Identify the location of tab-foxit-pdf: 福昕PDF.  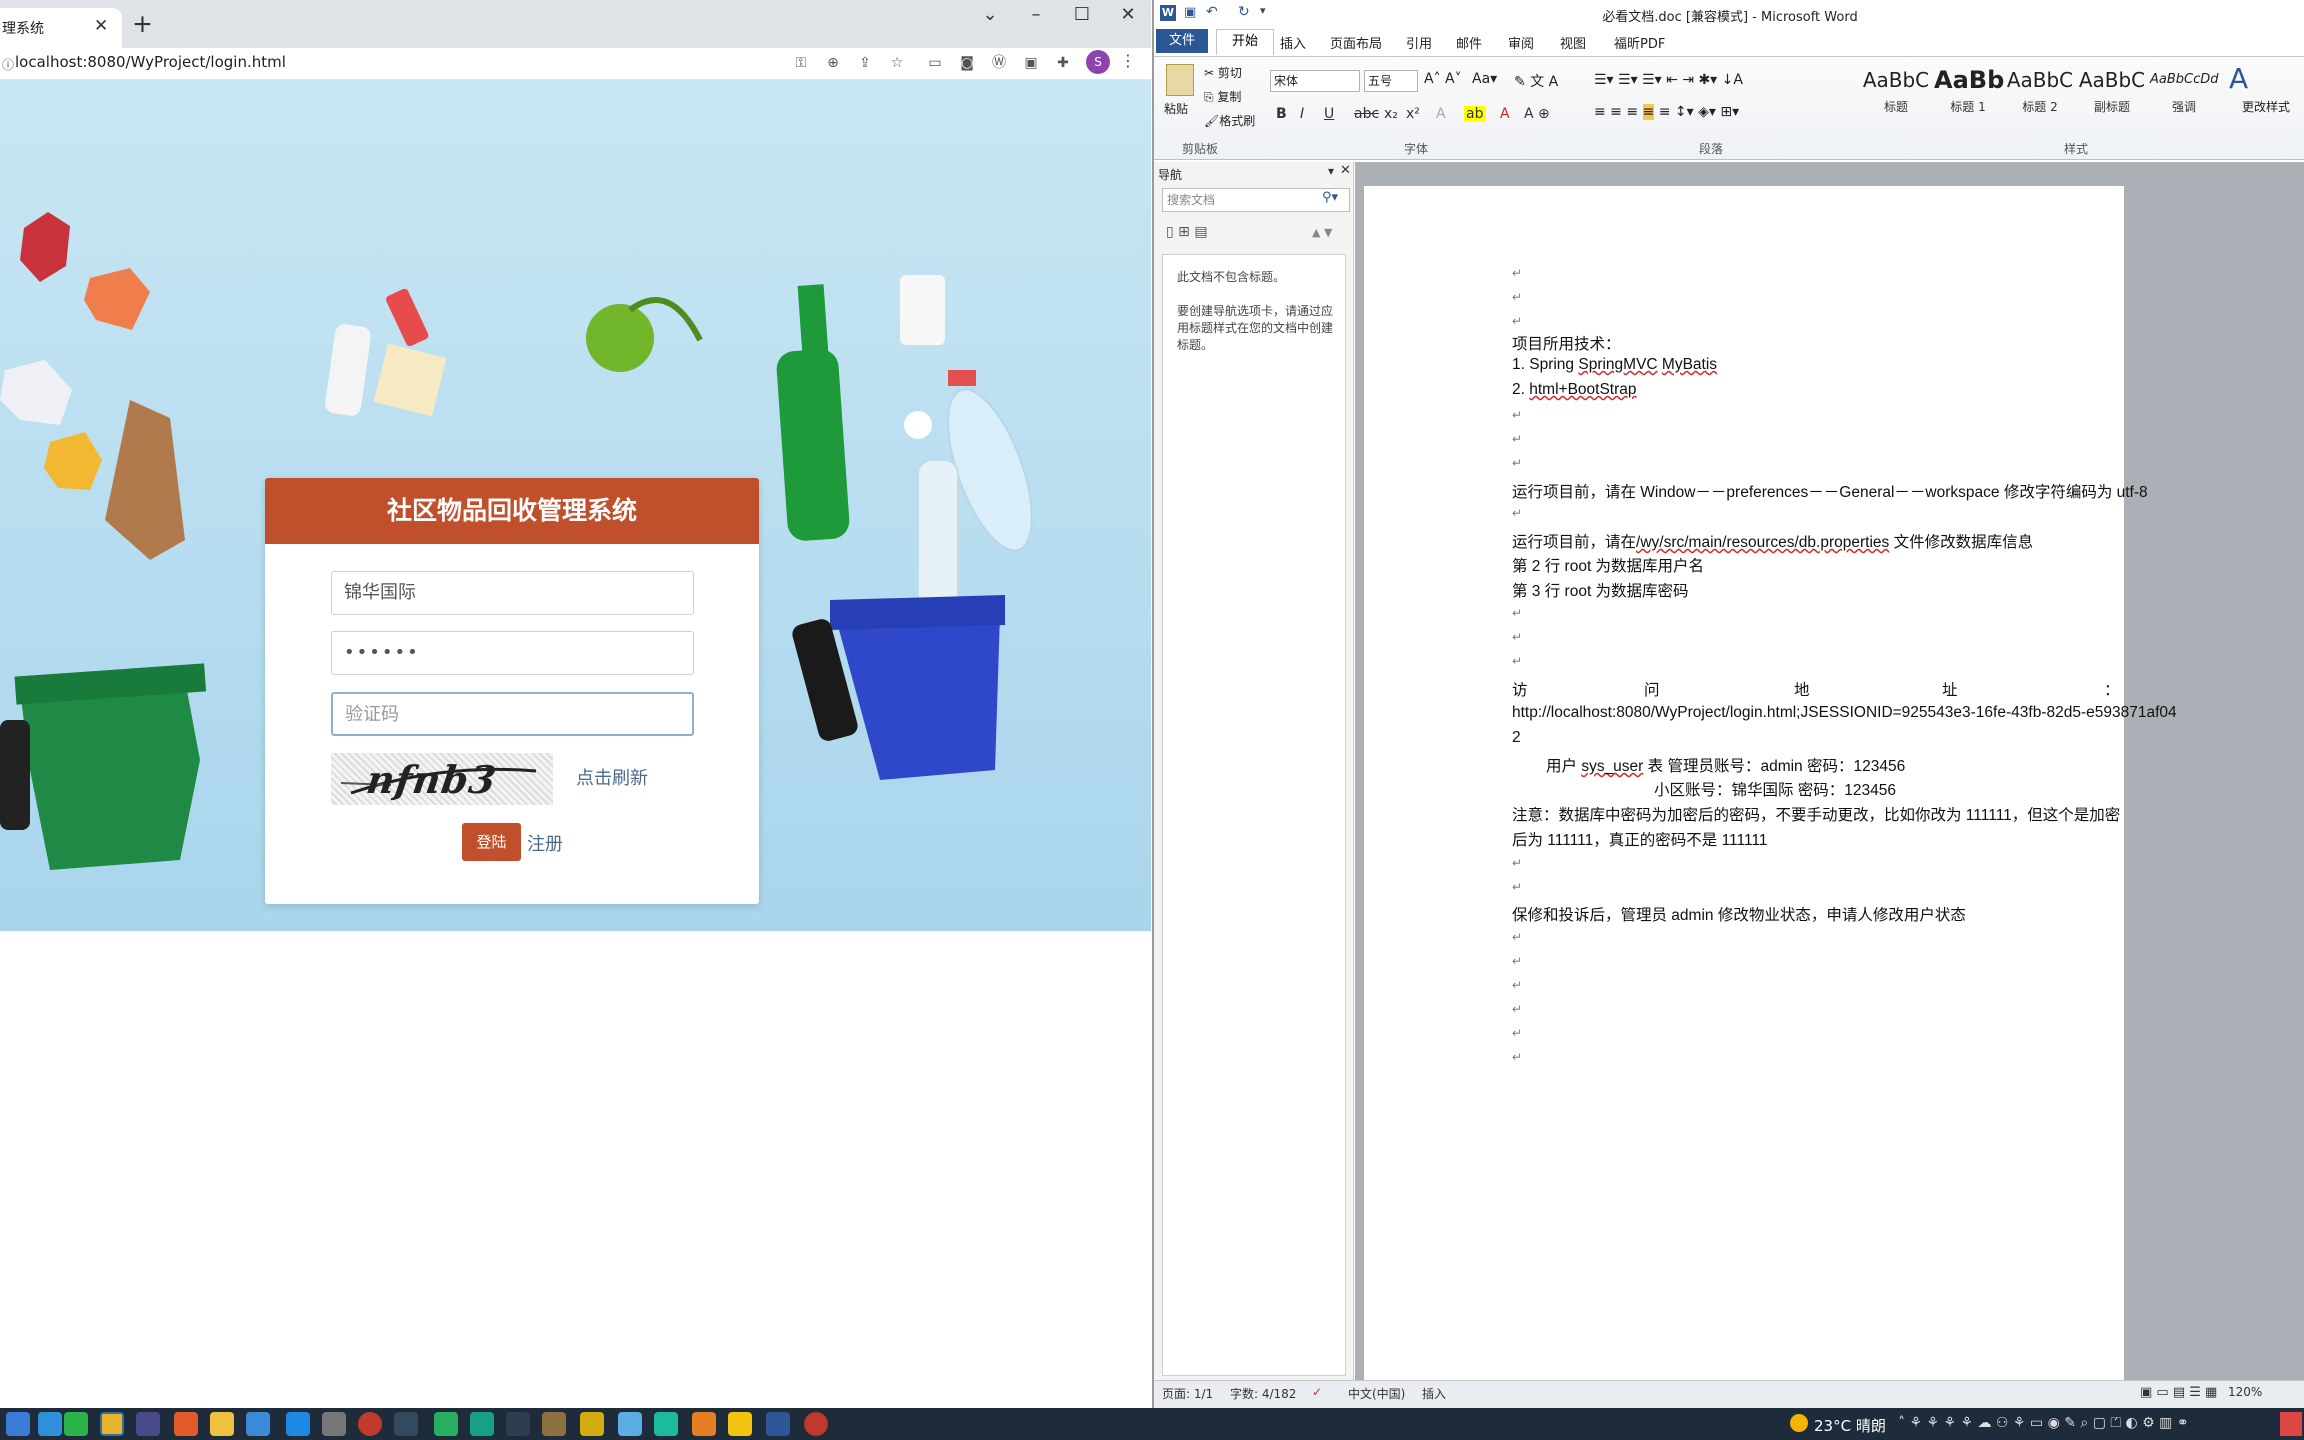
(1639, 42).